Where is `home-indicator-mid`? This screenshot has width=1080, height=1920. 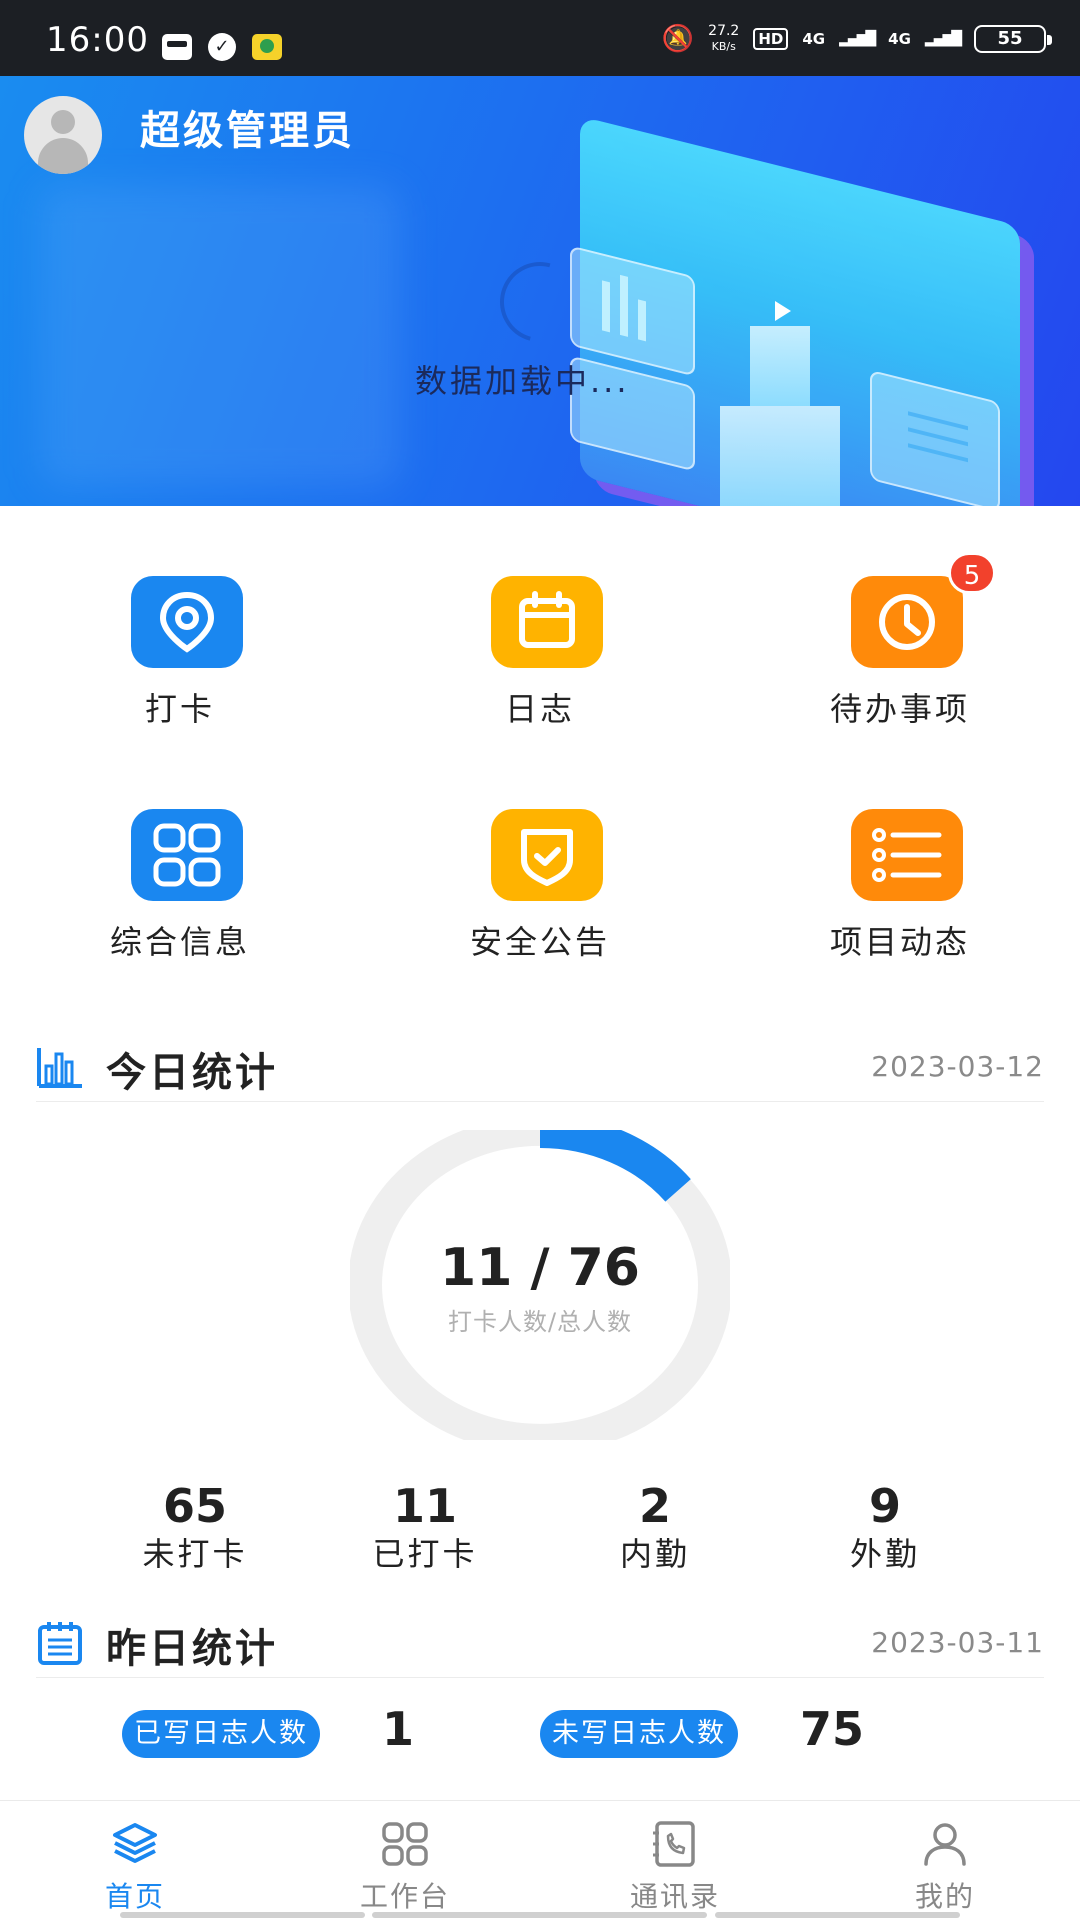 home-indicator-mid is located at coordinates (539, 1915).